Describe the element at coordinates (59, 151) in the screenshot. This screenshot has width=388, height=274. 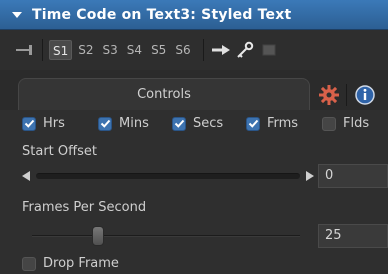
I see `start-offset-label: Start Offset` at that location.